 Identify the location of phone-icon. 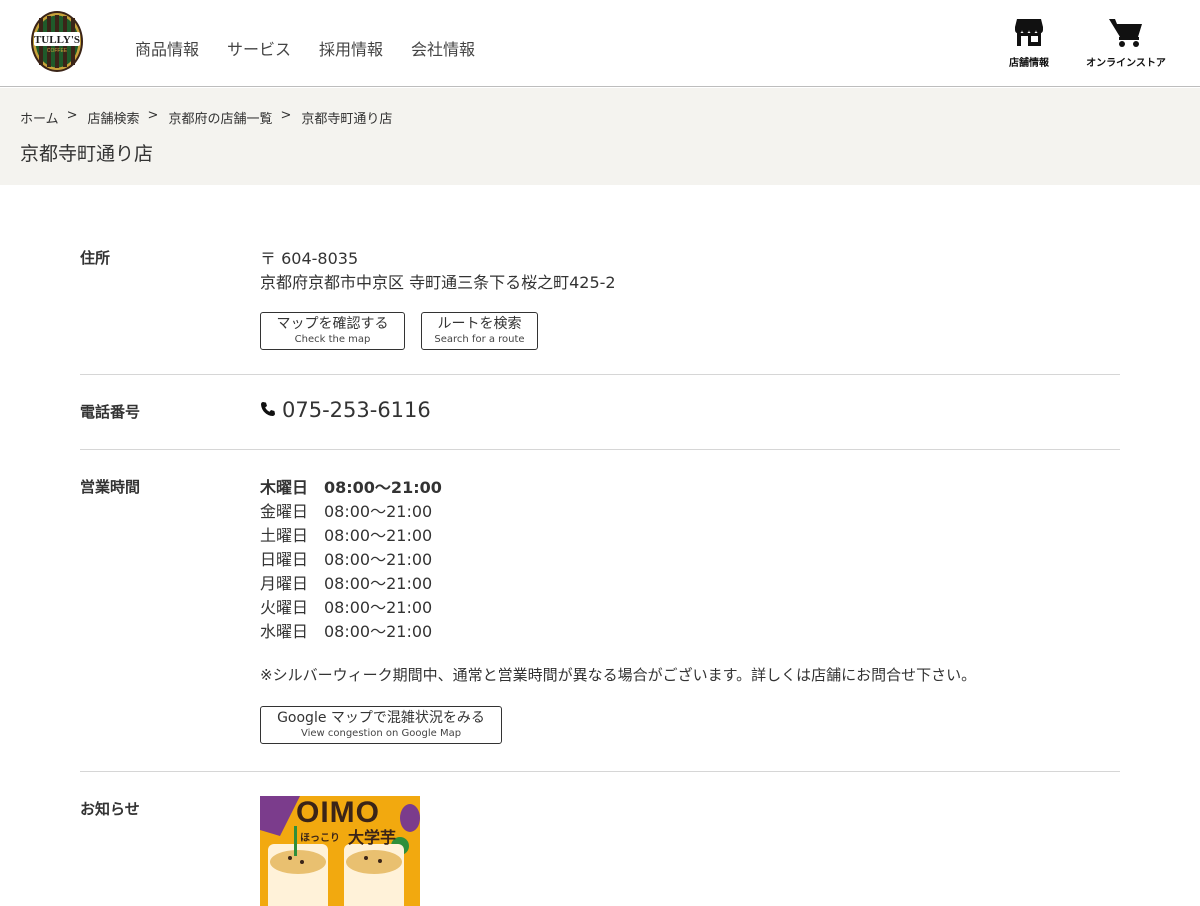
(268, 410).